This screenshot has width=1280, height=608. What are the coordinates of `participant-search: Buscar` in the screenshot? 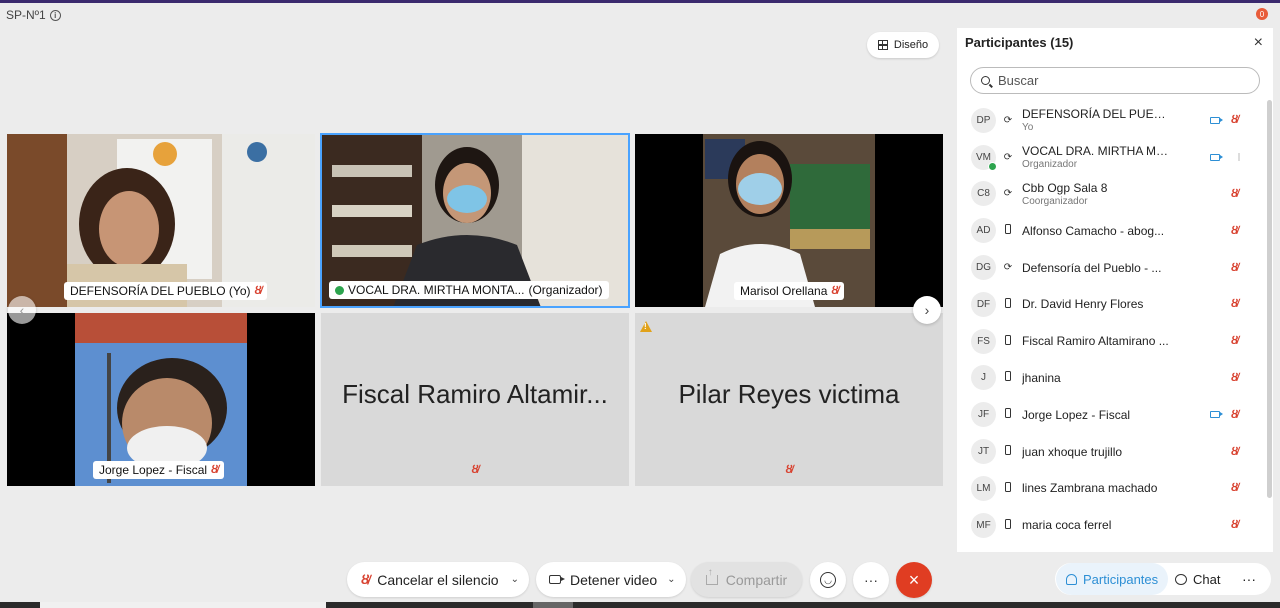 It's located at (1115, 80).